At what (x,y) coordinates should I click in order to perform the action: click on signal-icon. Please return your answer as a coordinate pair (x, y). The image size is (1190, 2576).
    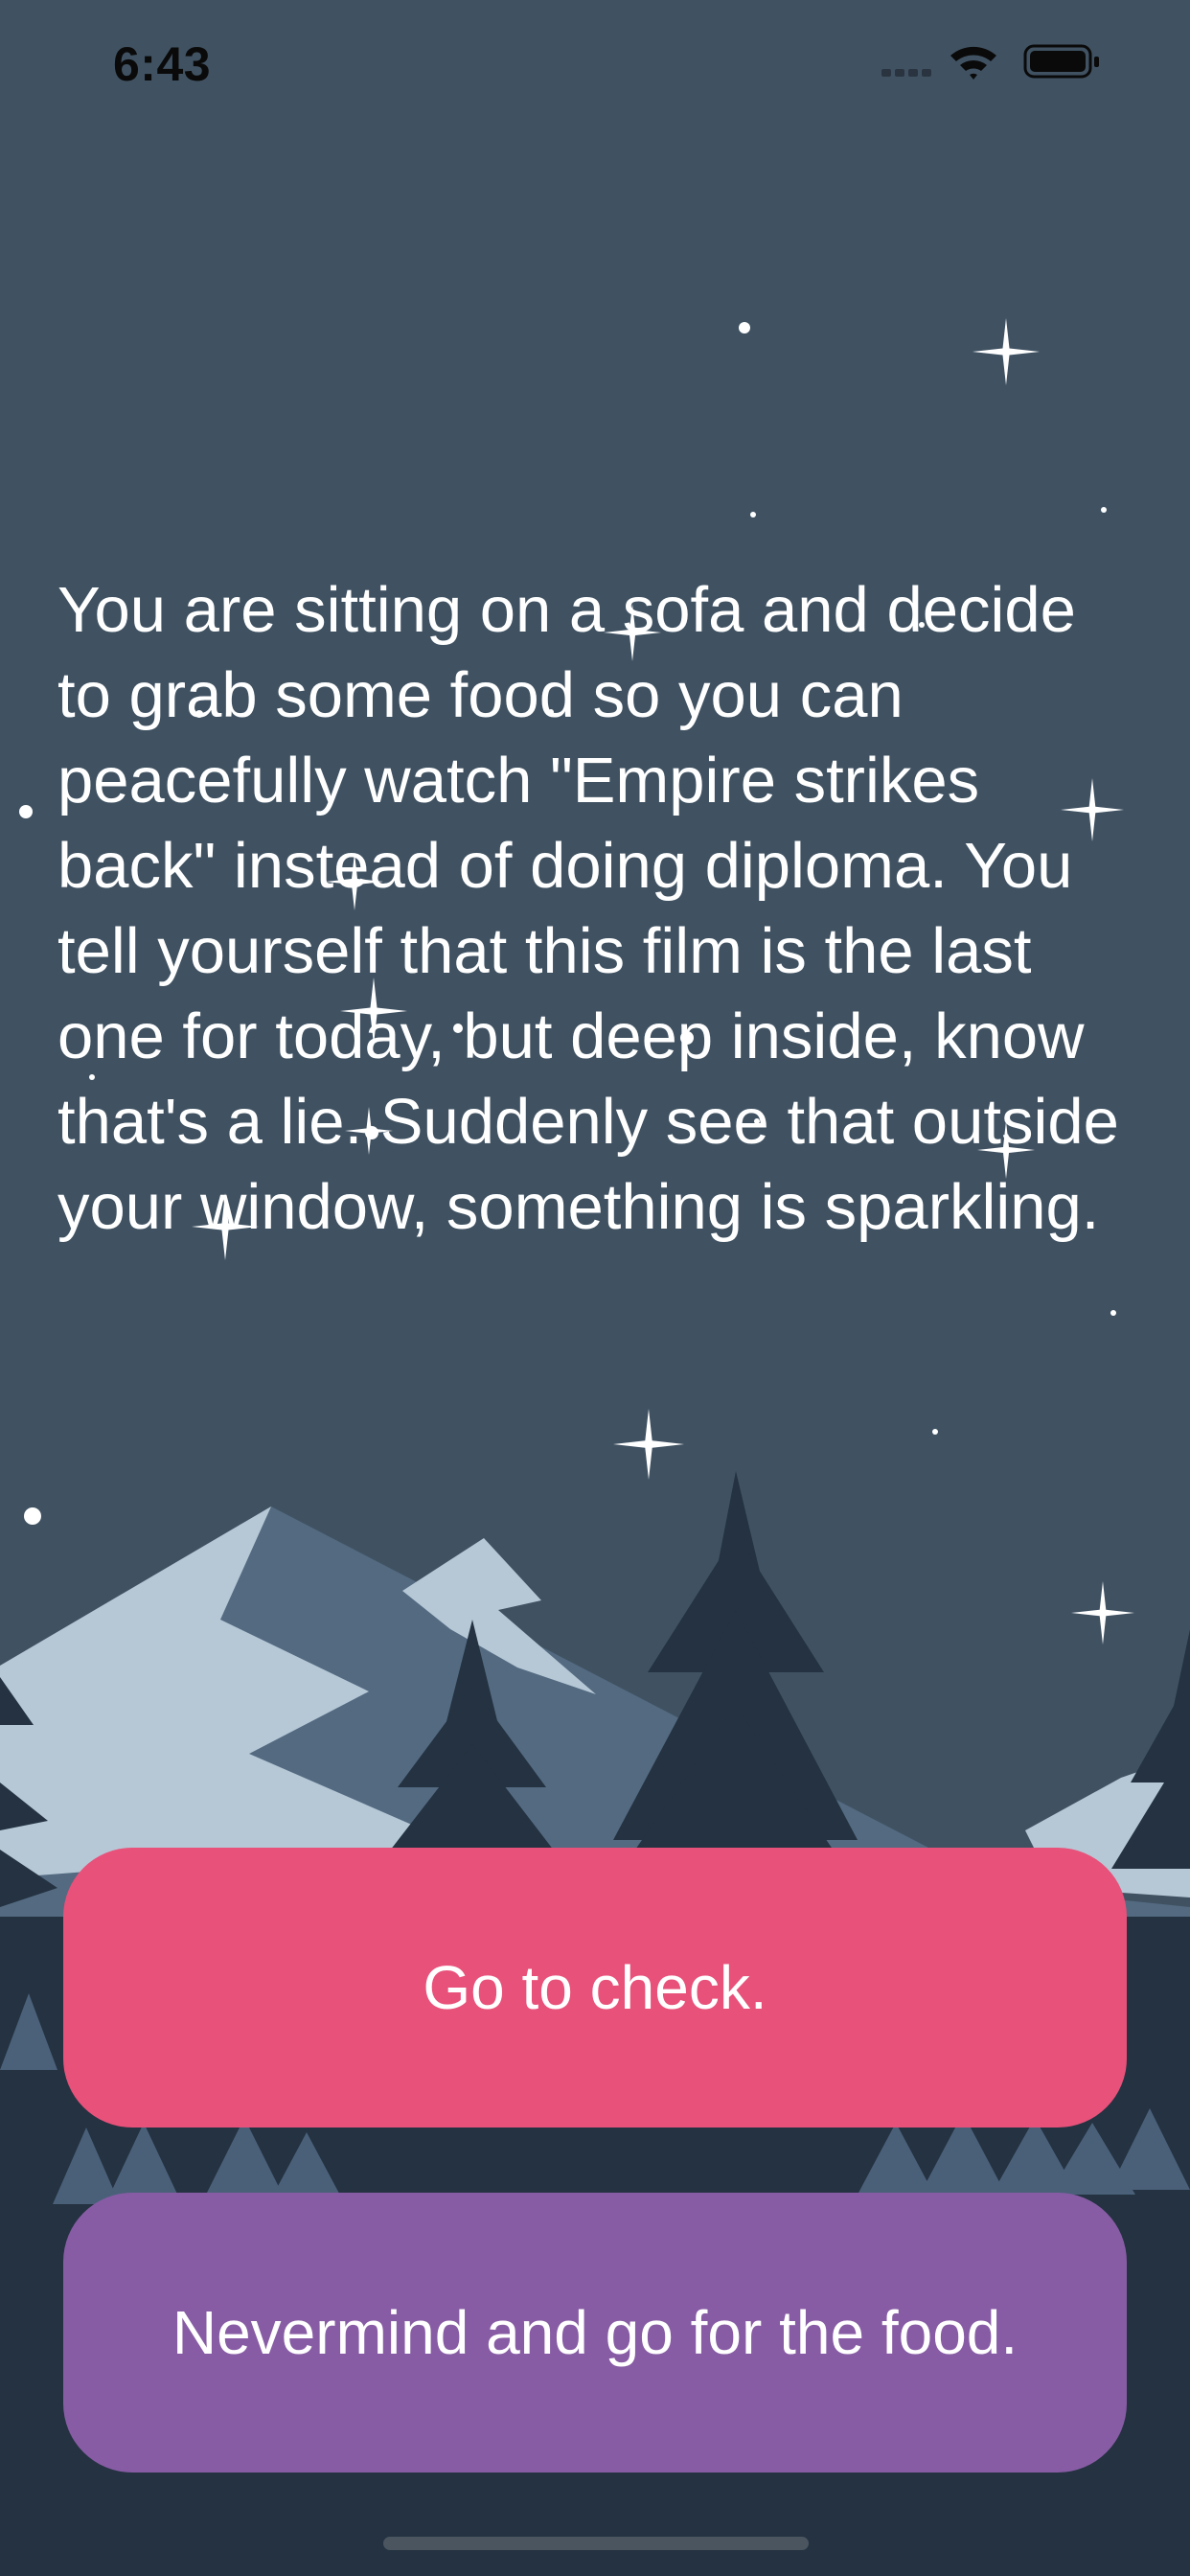
    Looking at the image, I should click on (906, 73).